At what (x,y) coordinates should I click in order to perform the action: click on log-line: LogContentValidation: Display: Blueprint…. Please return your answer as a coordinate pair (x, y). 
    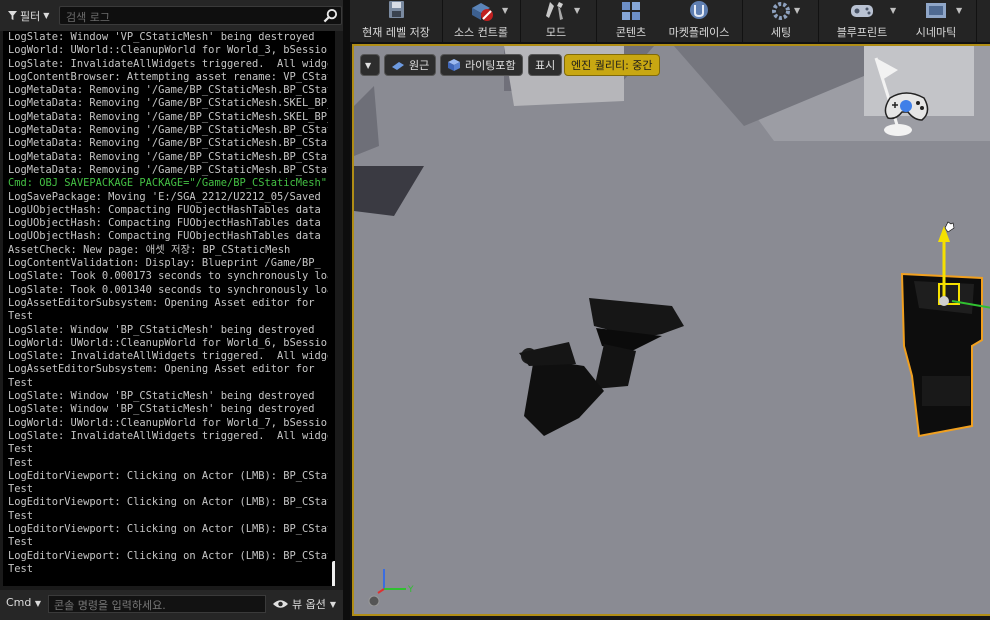
    Looking at the image, I should click on (164, 263).